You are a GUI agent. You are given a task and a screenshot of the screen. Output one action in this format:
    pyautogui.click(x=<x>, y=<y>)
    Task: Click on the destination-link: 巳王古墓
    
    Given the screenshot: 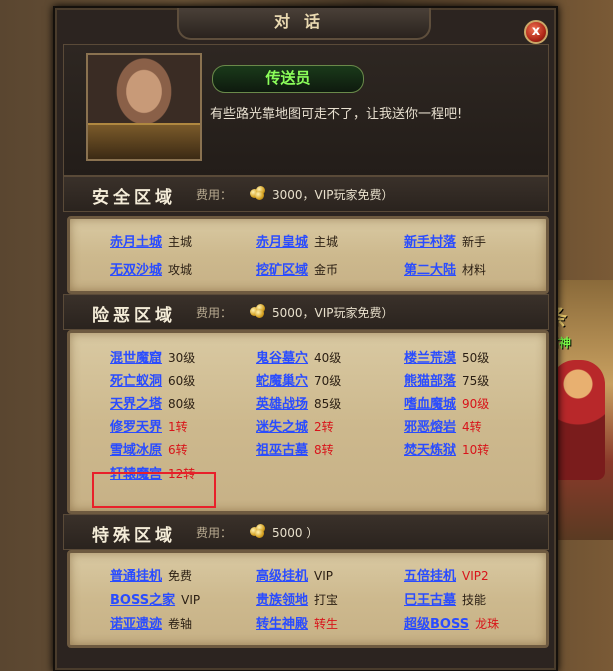 What is the action you would take?
    pyautogui.click(x=430, y=600)
    